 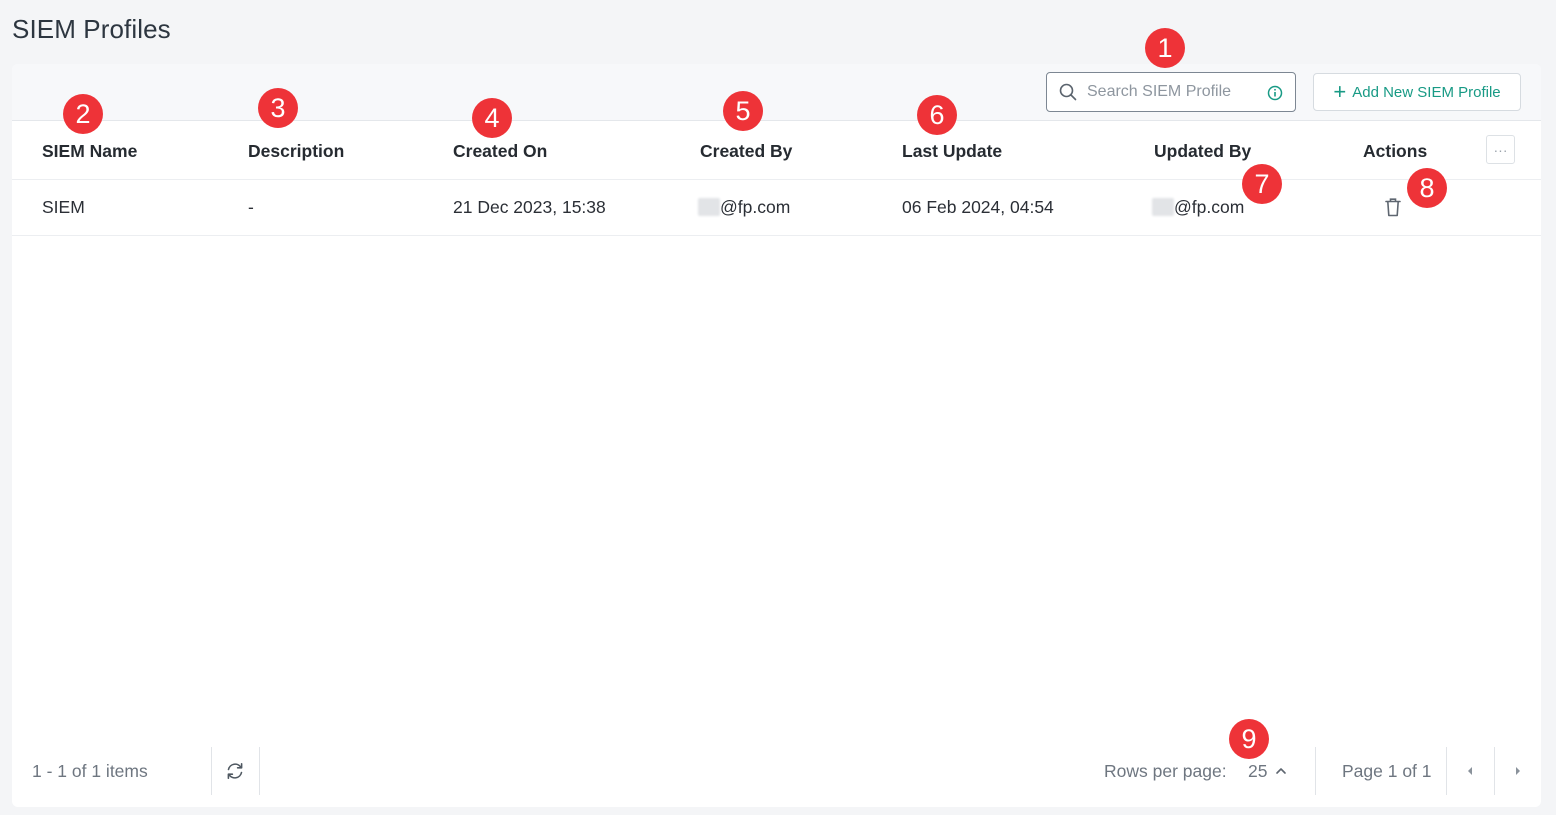 I want to click on annotation-badge-4: 4, so click(x=492, y=118).